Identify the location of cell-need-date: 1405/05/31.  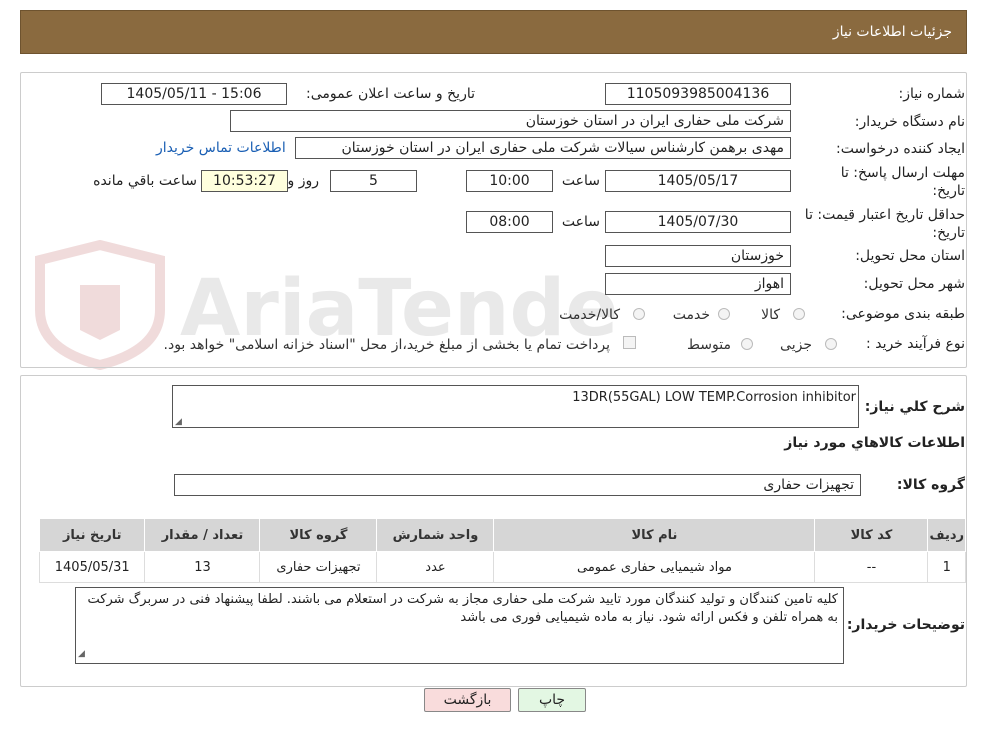
(92, 567).